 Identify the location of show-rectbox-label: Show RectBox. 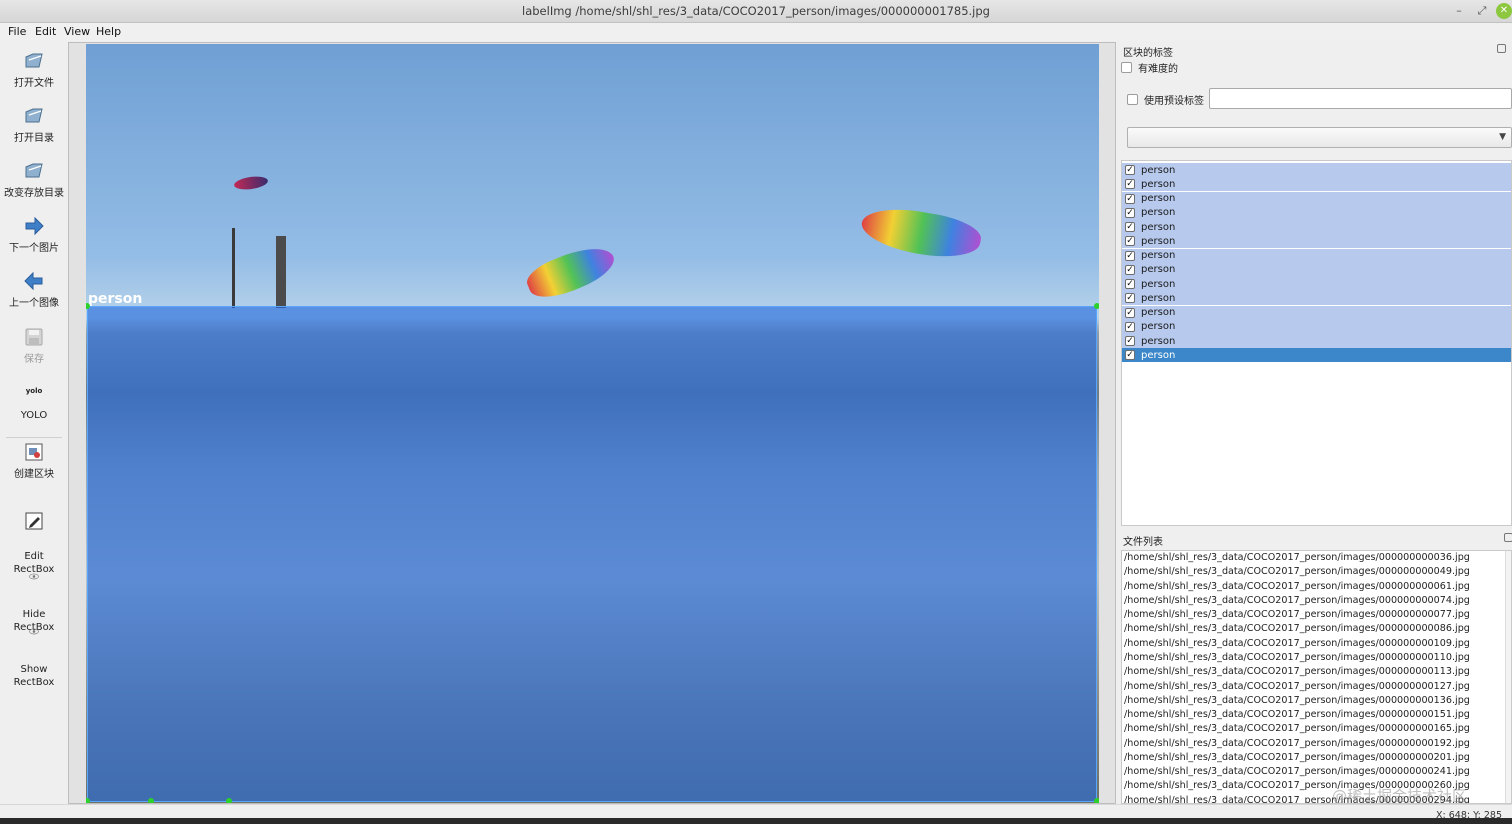
(34, 676).